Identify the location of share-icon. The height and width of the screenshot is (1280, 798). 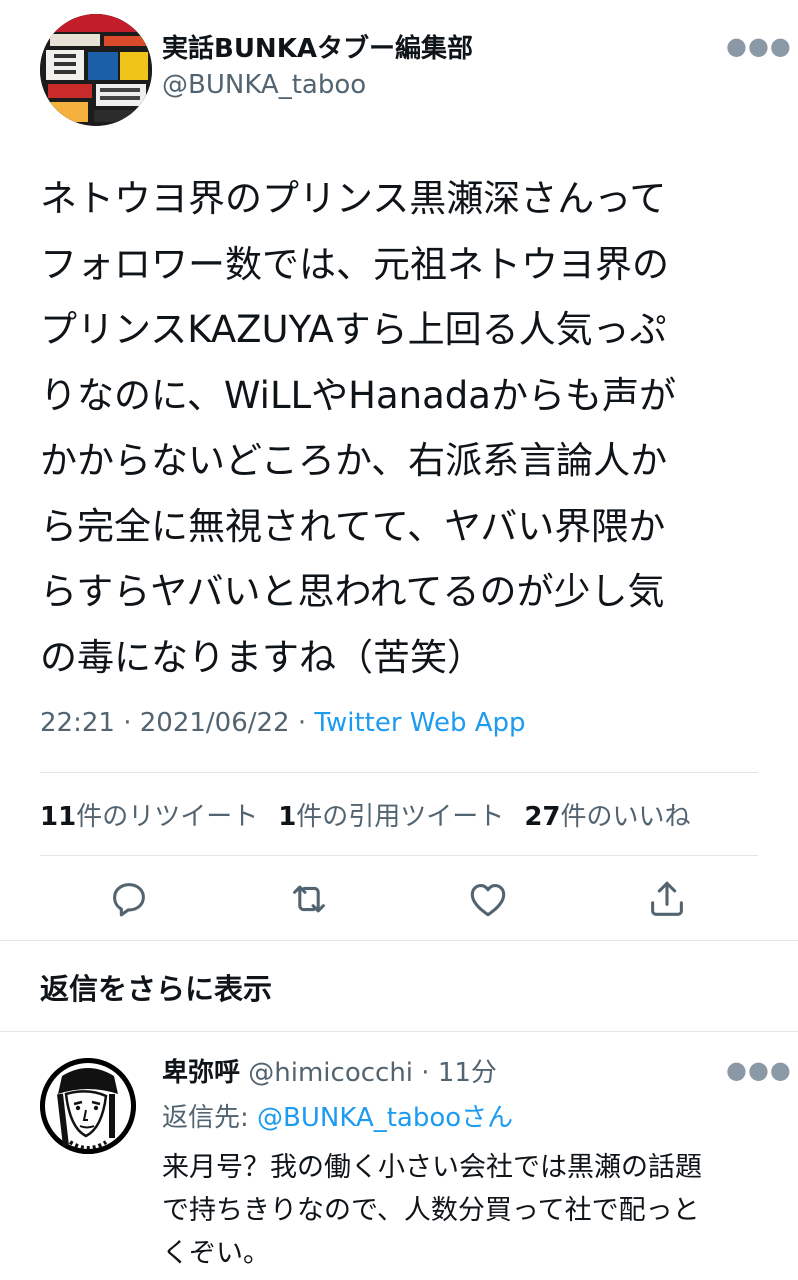
(667, 899).